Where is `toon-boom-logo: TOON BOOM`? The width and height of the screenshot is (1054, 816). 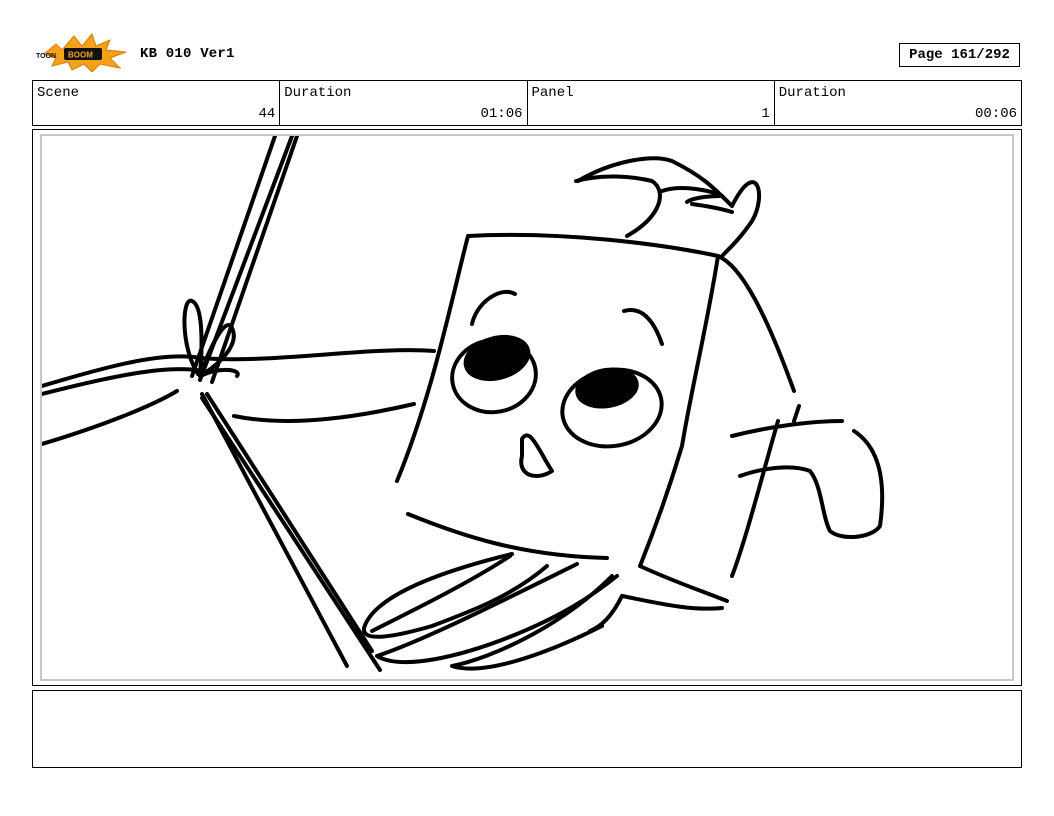
toon-boom-logo: TOON BOOM is located at coordinates (81, 52).